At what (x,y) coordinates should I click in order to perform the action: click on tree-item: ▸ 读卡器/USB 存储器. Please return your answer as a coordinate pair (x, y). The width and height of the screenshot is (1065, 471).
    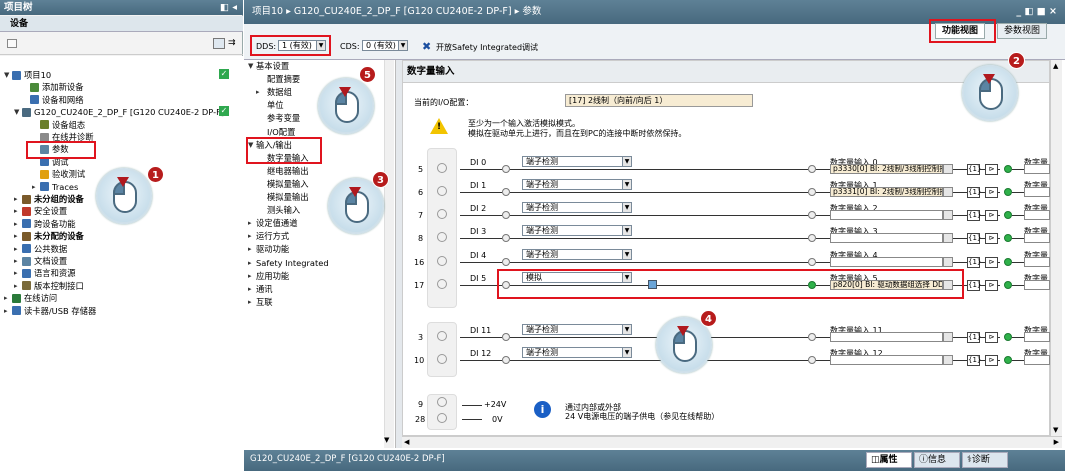
    Looking at the image, I should click on (50, 311).